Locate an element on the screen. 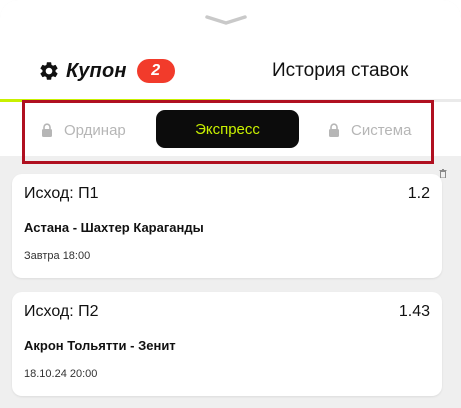 This screenshot has height=408, width=461. mode-system-label: Система is located at coordinates (381, 130).